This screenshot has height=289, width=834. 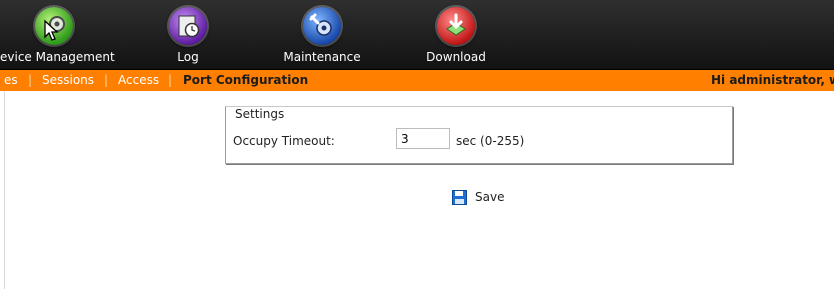 I want to click on download-icon, so click(x=456, y=26).